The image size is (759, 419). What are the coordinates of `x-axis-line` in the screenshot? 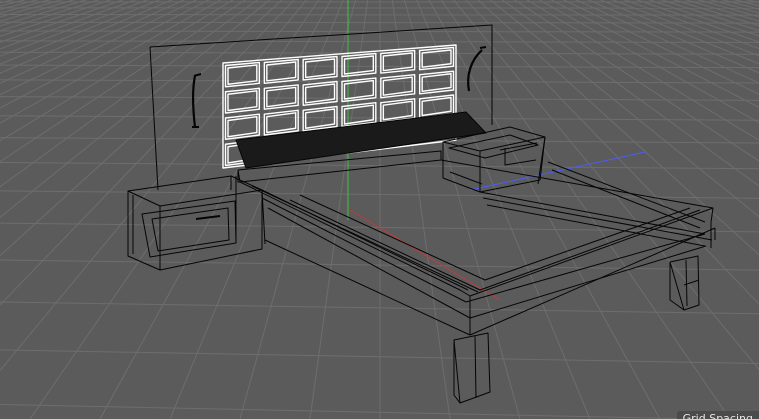 It's located at (425, 255).